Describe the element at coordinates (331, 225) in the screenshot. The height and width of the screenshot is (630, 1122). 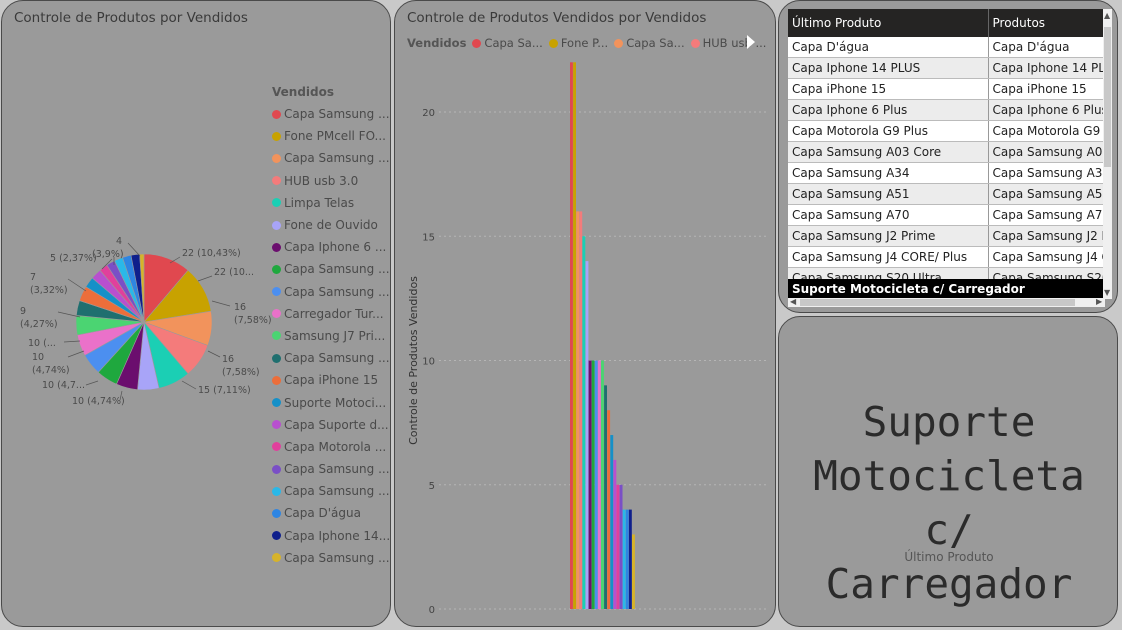
I see `pie-legend-item: Fone de Ouvido` at that location.